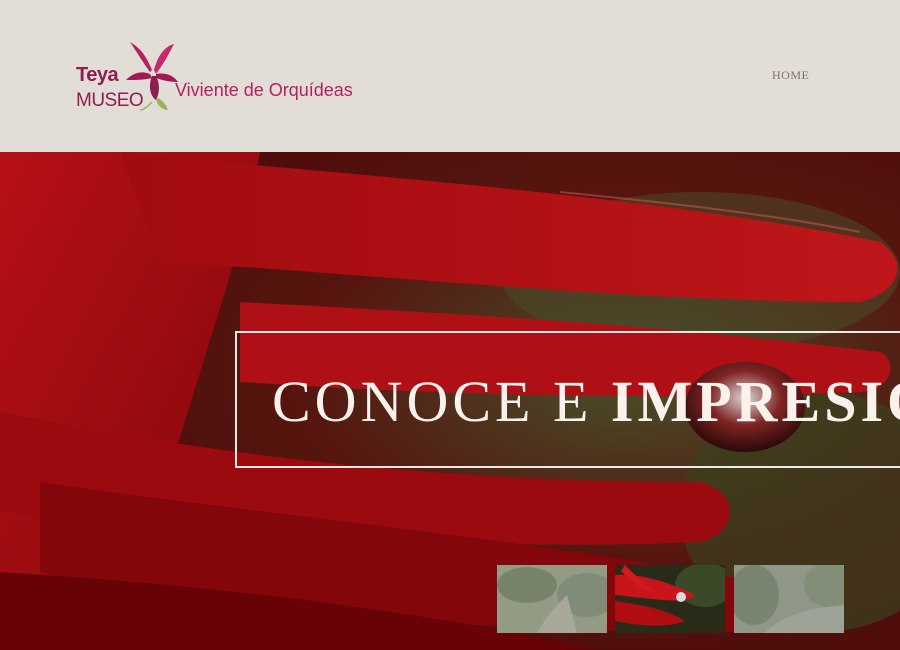 The width and height of the screenshot is (900, 650). Describe the element at coordinates (97, 75) in the screenshot. I see `logo-teya-text: Teya` at that location.